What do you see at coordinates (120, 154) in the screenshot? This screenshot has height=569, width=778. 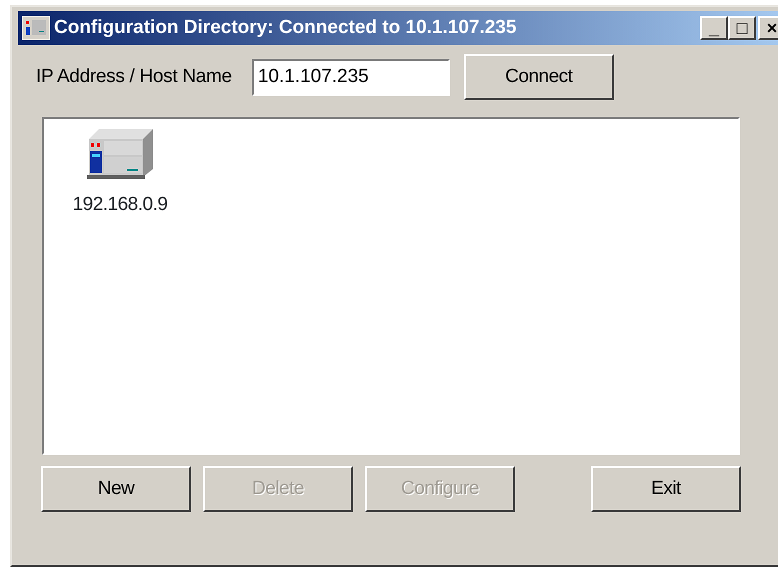 I see `server-icon` at bounding box center [120, 154].